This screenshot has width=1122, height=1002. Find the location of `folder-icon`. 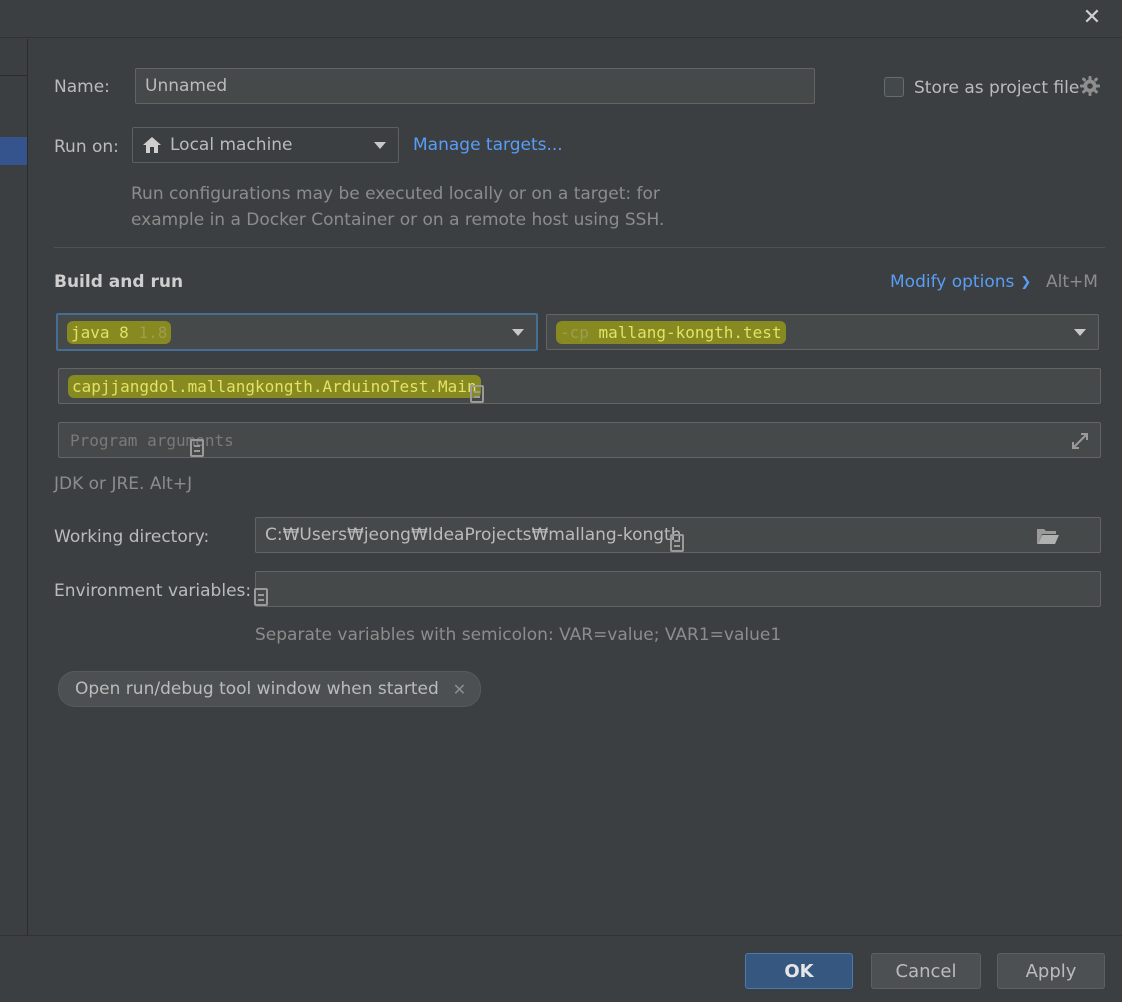

folder-icon is located at coordinates (1048, 536).